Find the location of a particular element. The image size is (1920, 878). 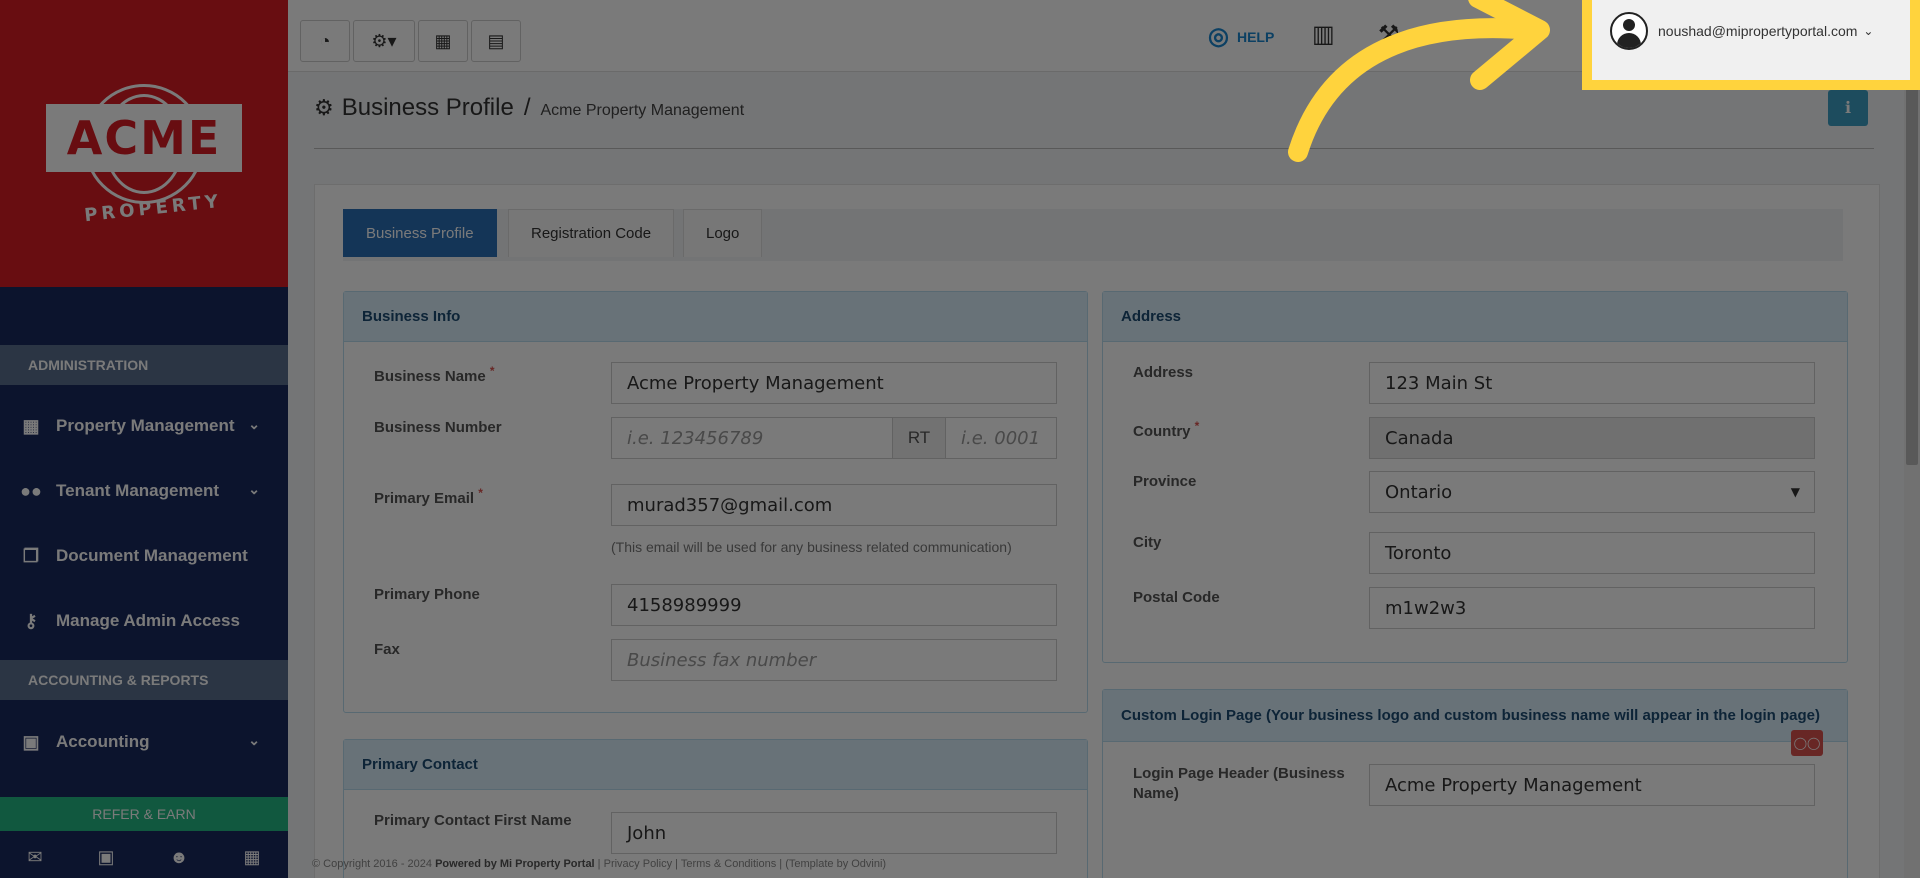

business-number-label: Business Number is located at coordinates (438, 427).